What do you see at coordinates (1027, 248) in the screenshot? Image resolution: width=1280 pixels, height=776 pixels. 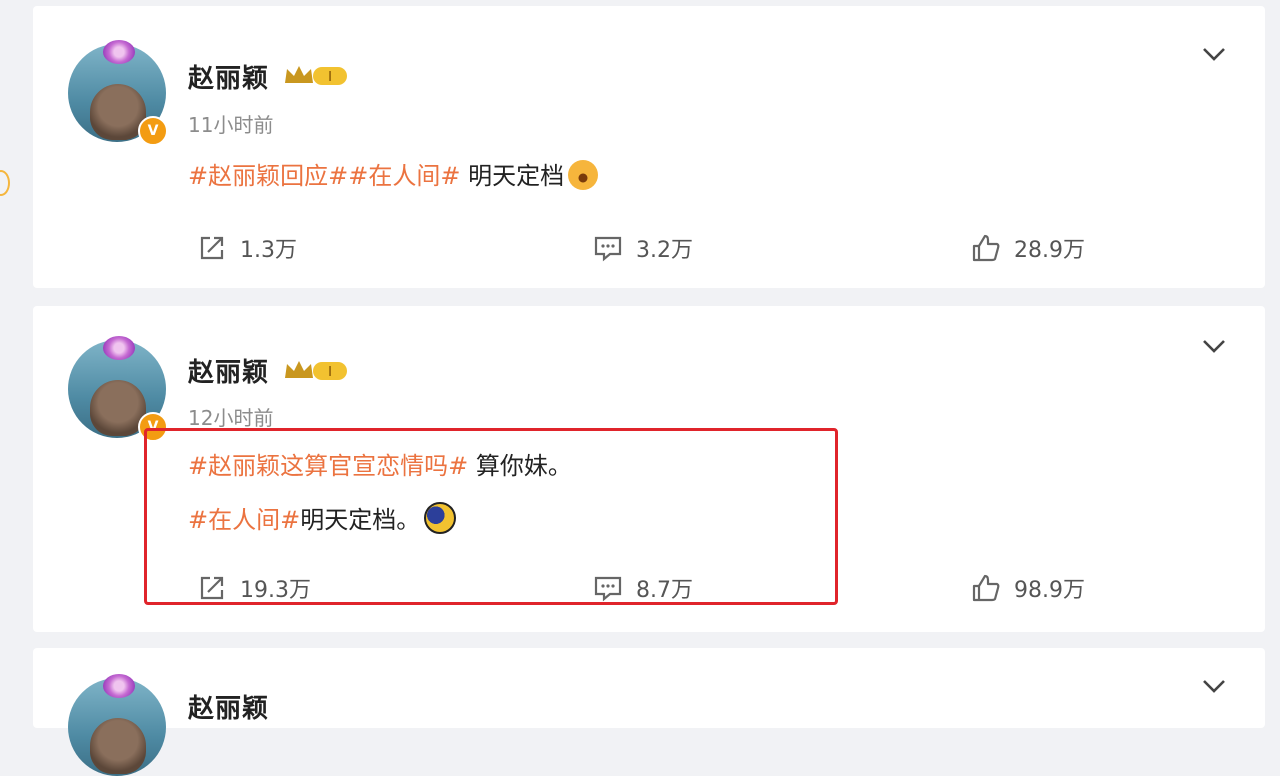 I see `like-button: 28.9万` at bounding box center [1027, 248].